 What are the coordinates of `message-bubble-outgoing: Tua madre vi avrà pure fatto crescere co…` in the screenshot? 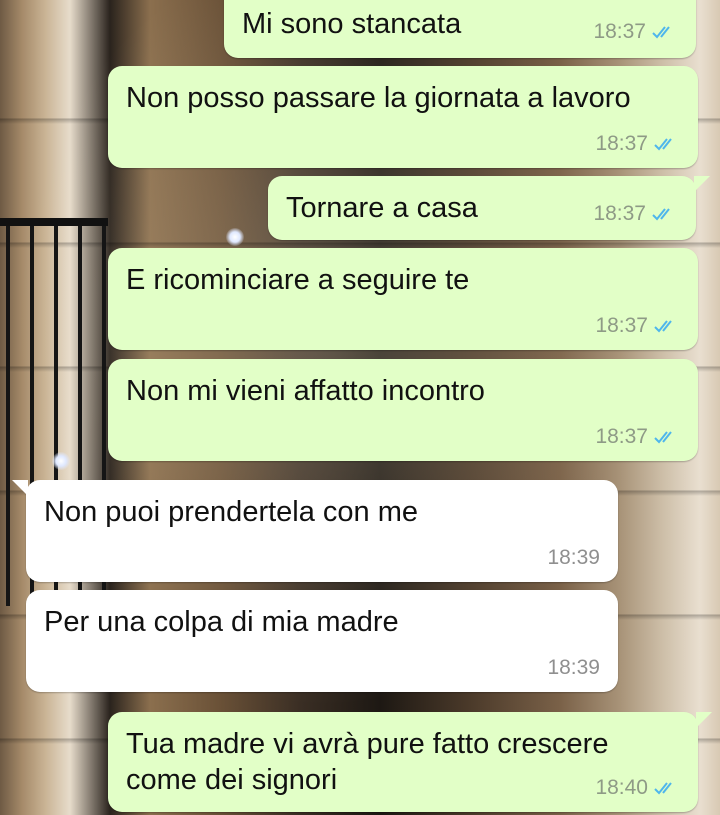 It's located at (410, 762).